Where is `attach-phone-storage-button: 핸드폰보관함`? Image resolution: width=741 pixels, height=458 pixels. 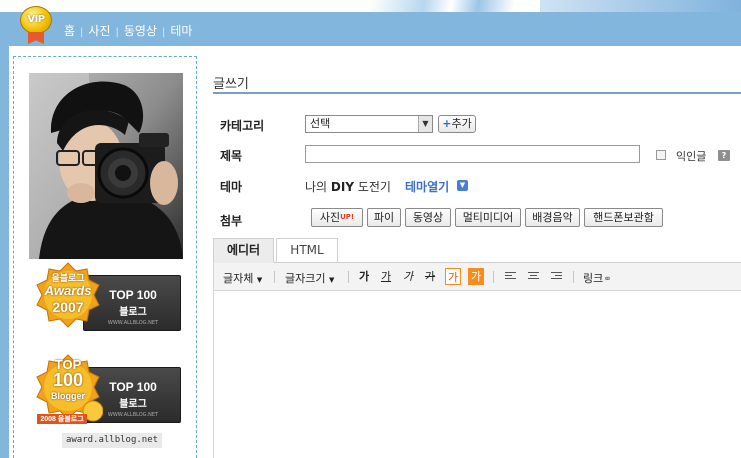 attach-phone-storage-button: 핸드폰보관함 is located at coordinates (623, 217).